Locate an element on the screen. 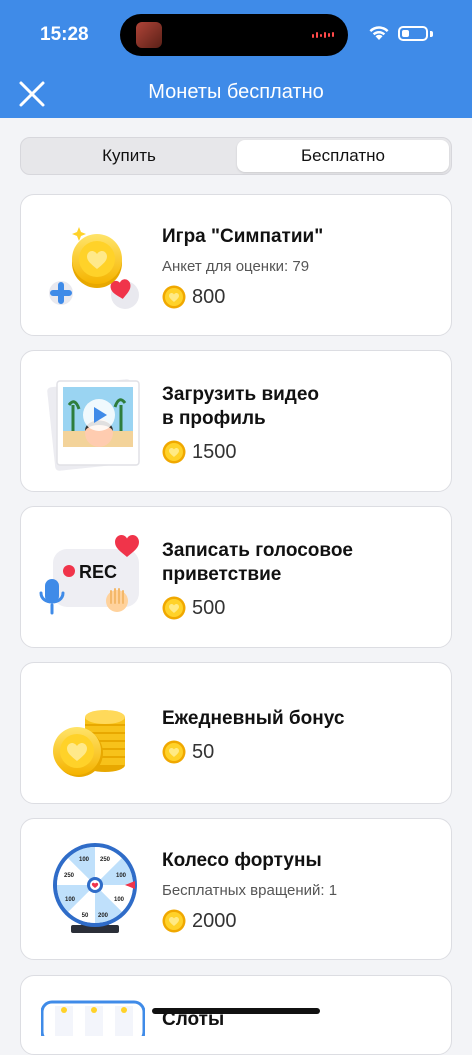 The width and height of the screenshot is (472, 1055). offer-title: Ежедневный бонус is located at coordinates (253, 718).